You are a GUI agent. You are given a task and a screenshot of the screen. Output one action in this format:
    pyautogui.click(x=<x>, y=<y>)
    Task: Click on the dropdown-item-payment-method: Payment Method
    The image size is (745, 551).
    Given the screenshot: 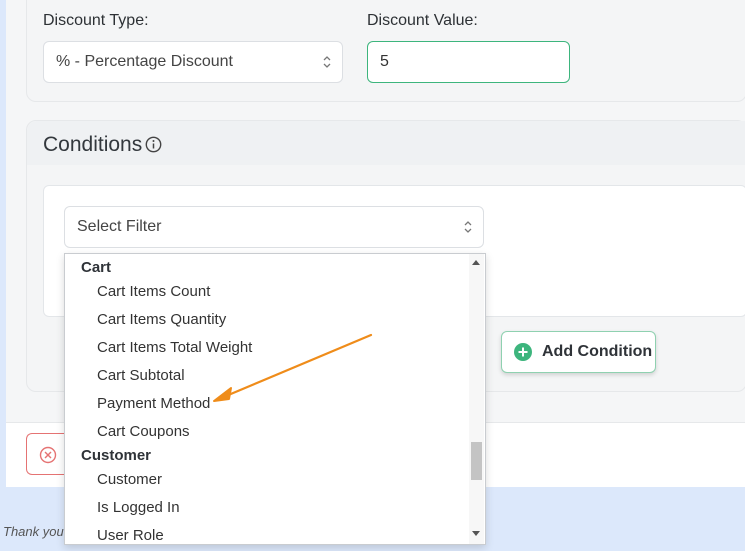 What is the action you would take?
    pyautogui.click(x=153, y=403)
    